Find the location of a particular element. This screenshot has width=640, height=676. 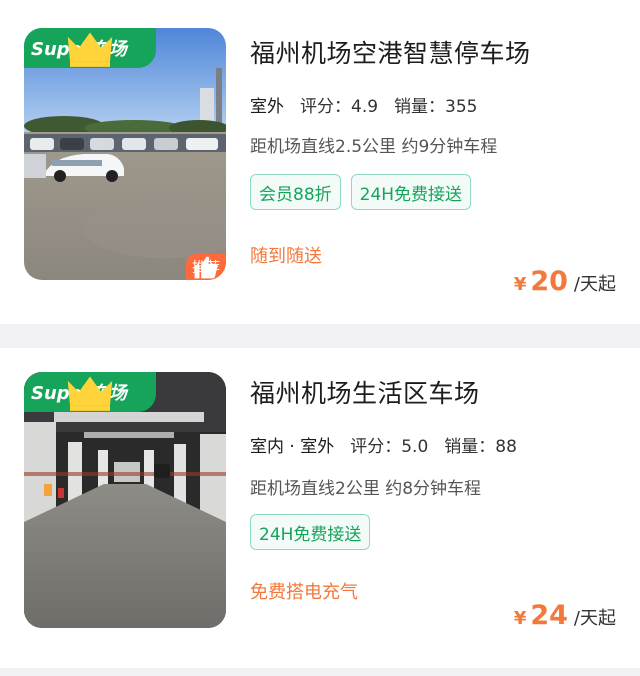

tag-list: 24H免费接送 is located at coordinates (310, 532).